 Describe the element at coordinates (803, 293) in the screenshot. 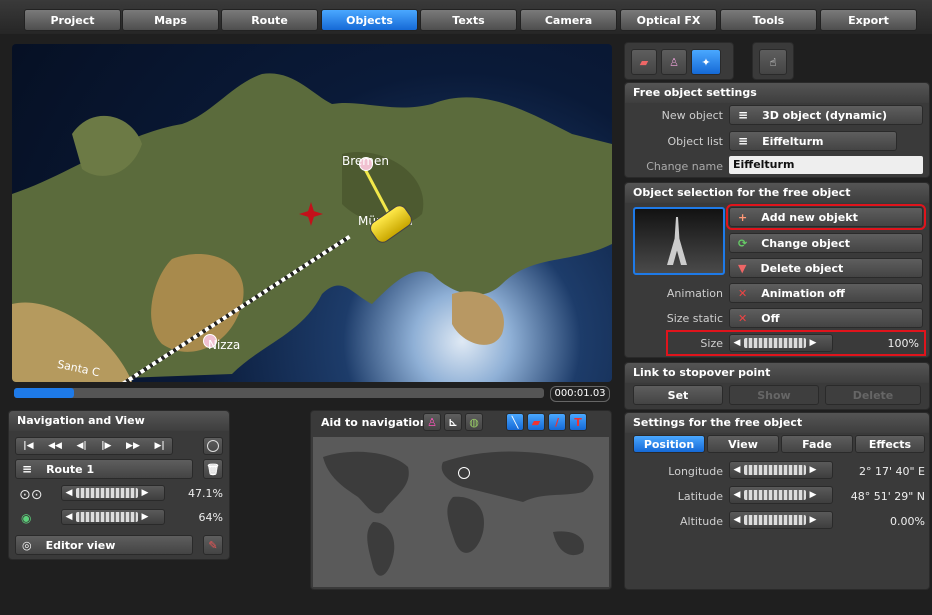

I see `animation-value: Animation off` at that location.